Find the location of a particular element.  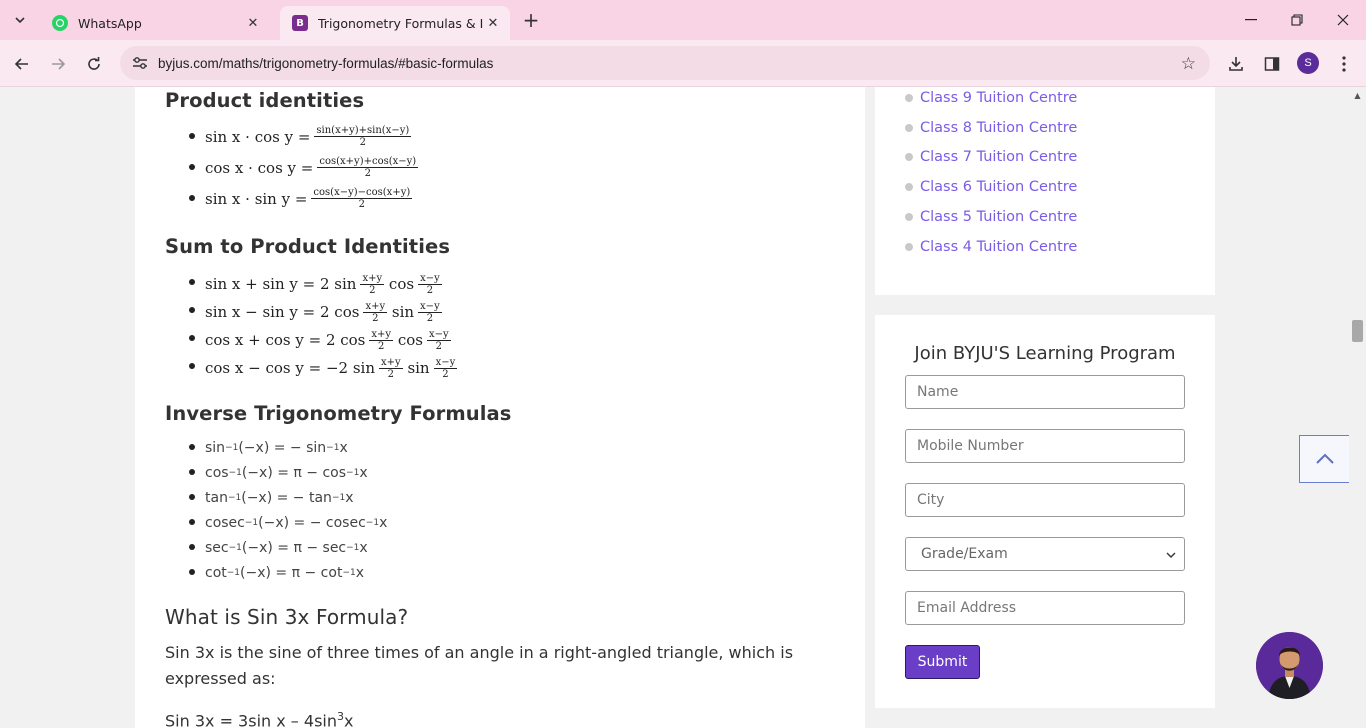

tab-trigonometry: B Trigonometry Formulas & Ident ✕ is located at coordinates (395, 23).